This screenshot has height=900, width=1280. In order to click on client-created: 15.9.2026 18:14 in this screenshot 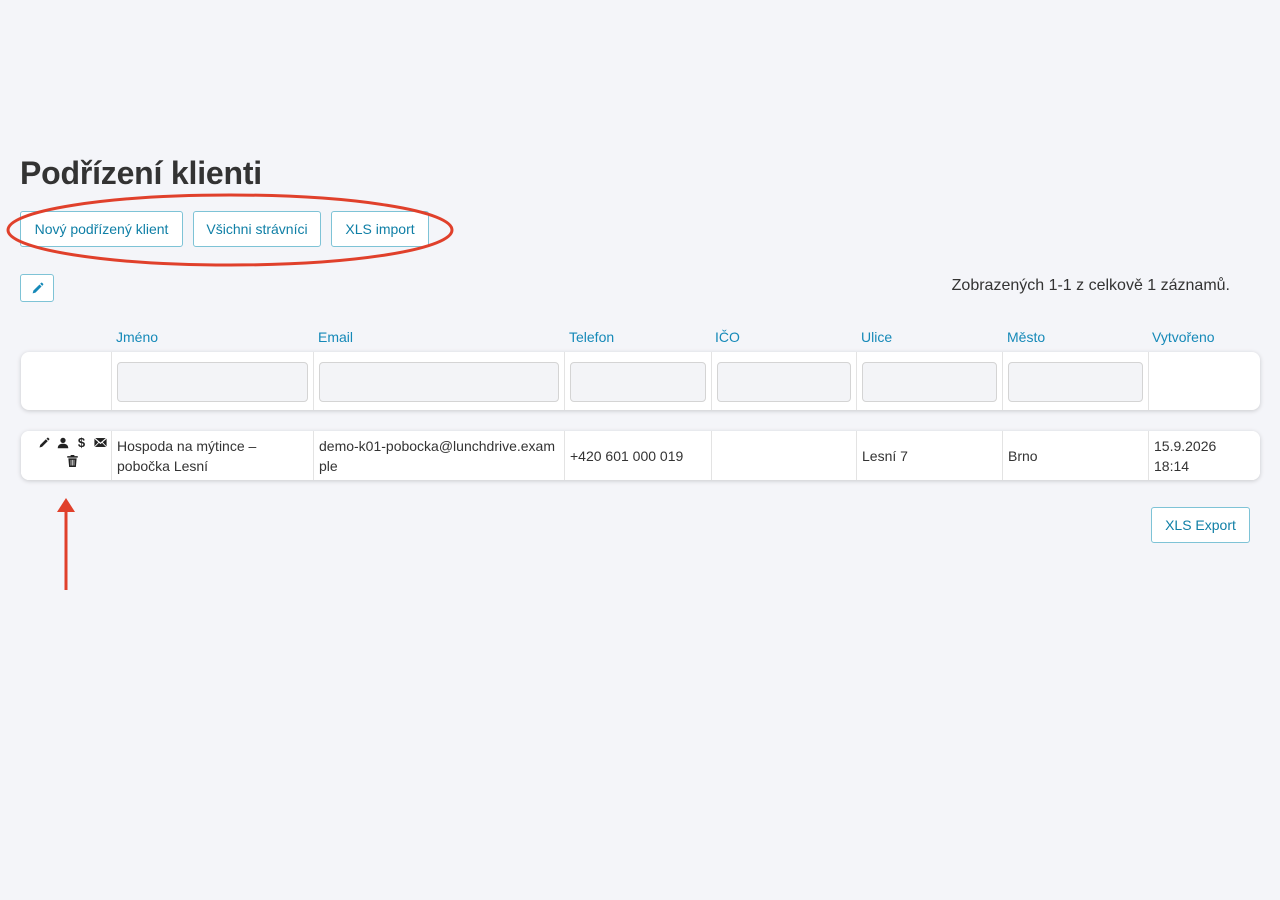, I will do `click(1185, 455)`.